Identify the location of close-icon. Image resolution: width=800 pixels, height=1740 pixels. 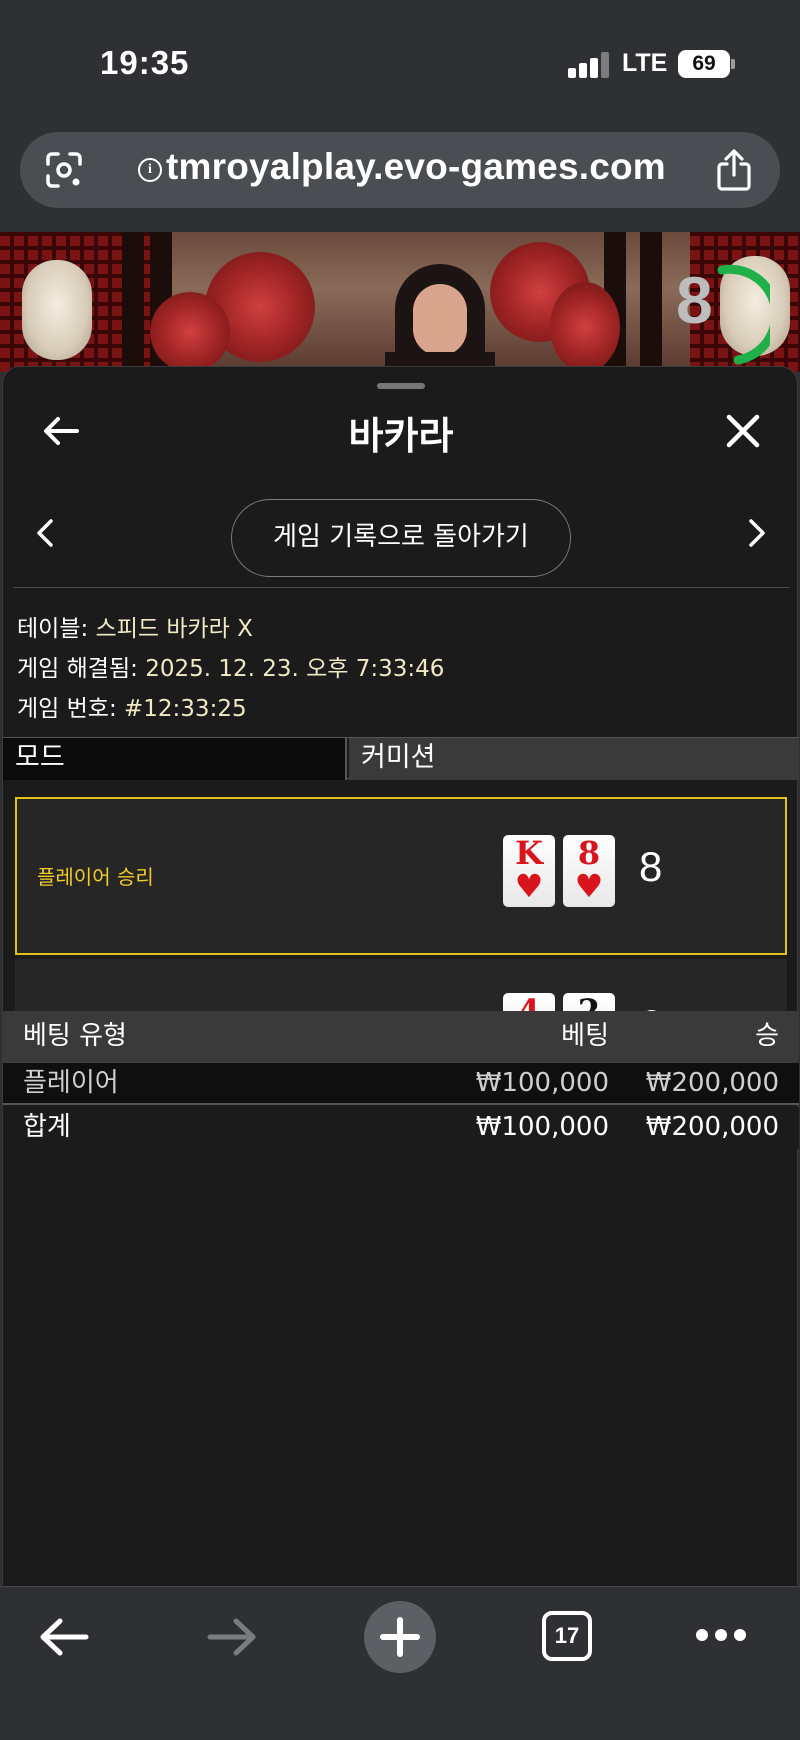
(743, 431).